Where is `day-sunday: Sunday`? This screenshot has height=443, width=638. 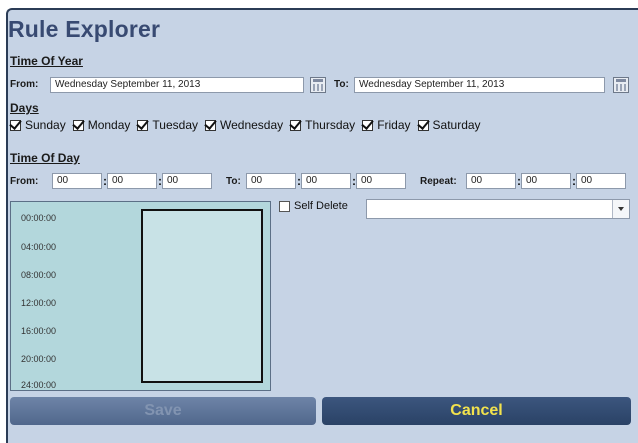 day-sunday: Sunday is located at coordinates (38, 125).